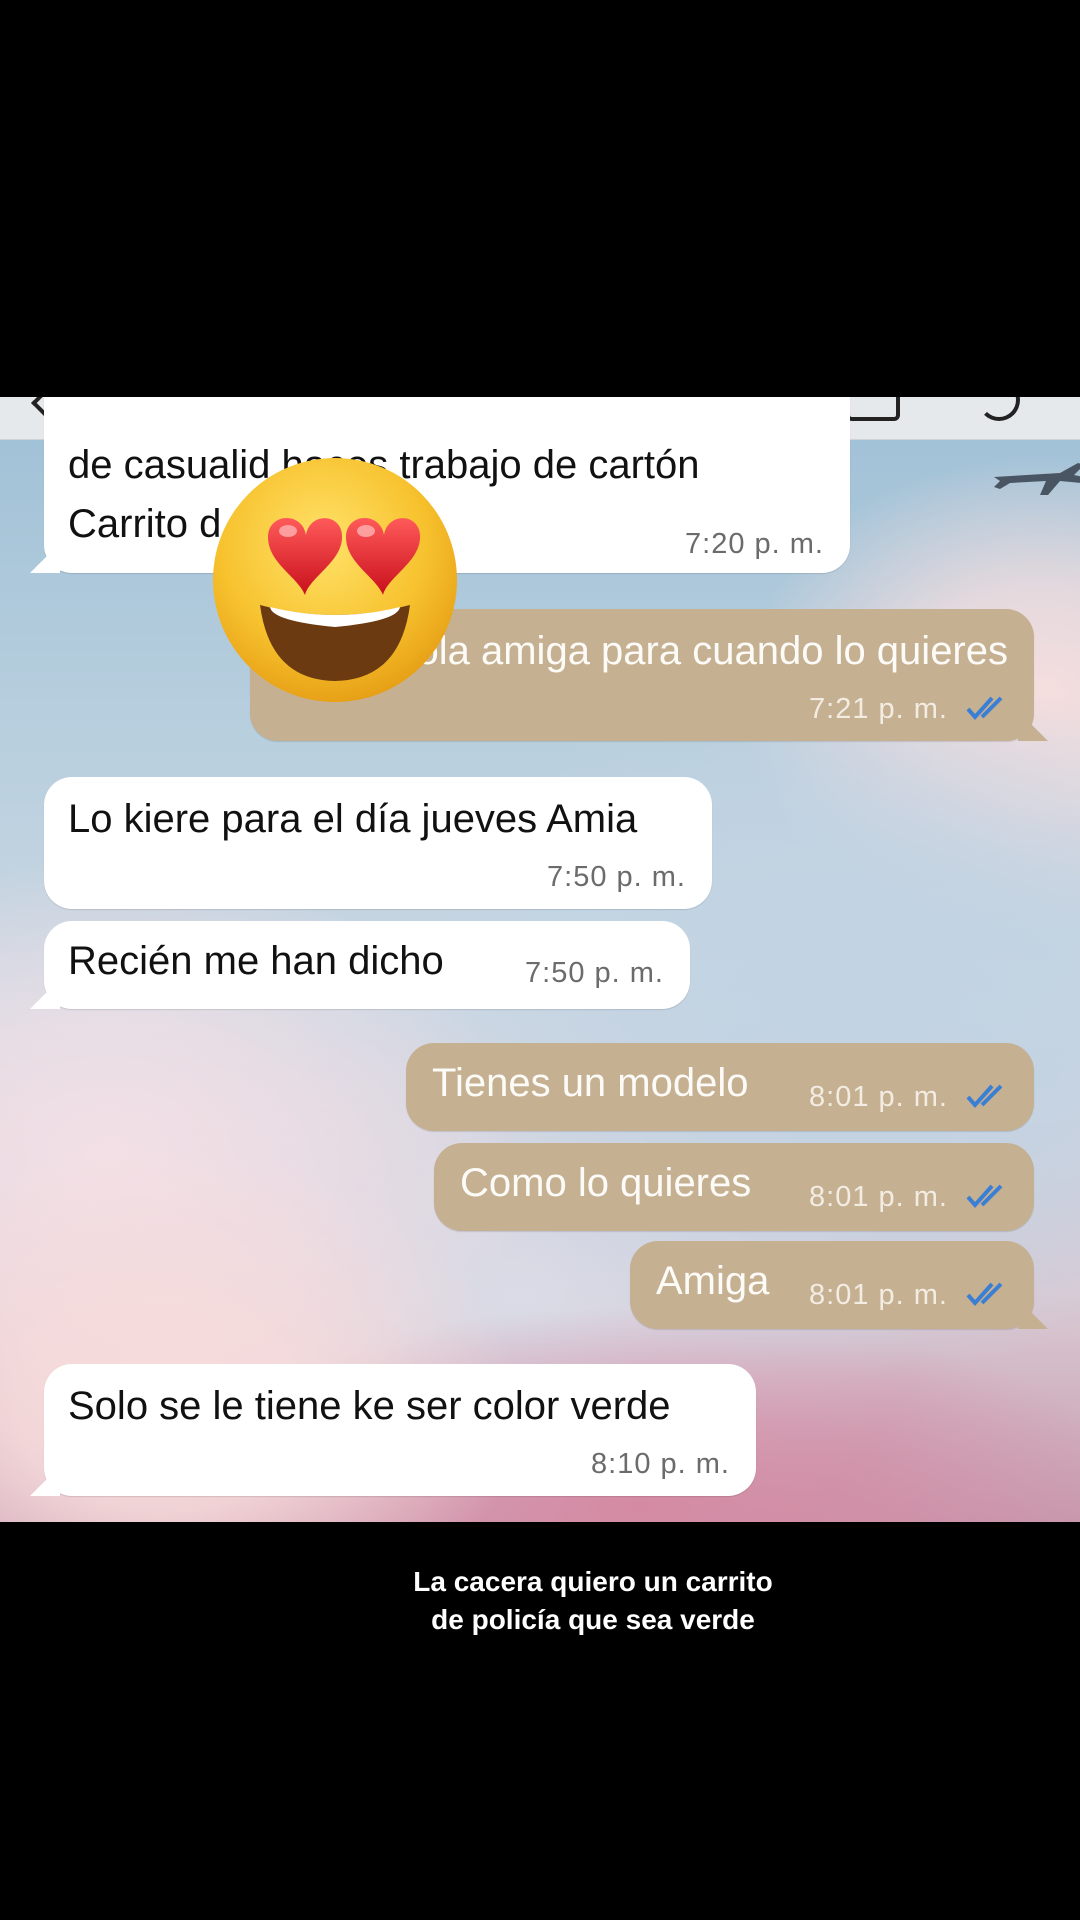 This screenshot has width=1080, height=1920. Describe the element at coordinates (873, 409) in the screenshot. I see `video-call-icon` at that location.